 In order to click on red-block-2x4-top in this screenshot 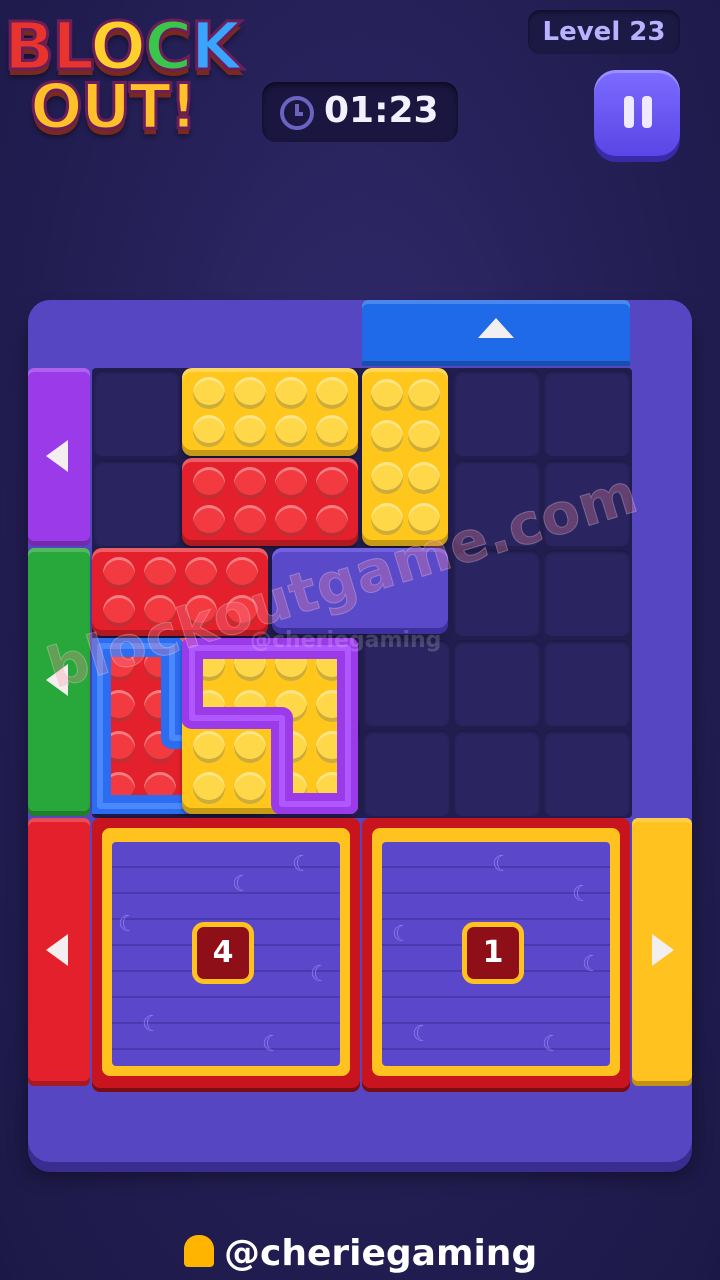, I will do `click(270, 502)`.